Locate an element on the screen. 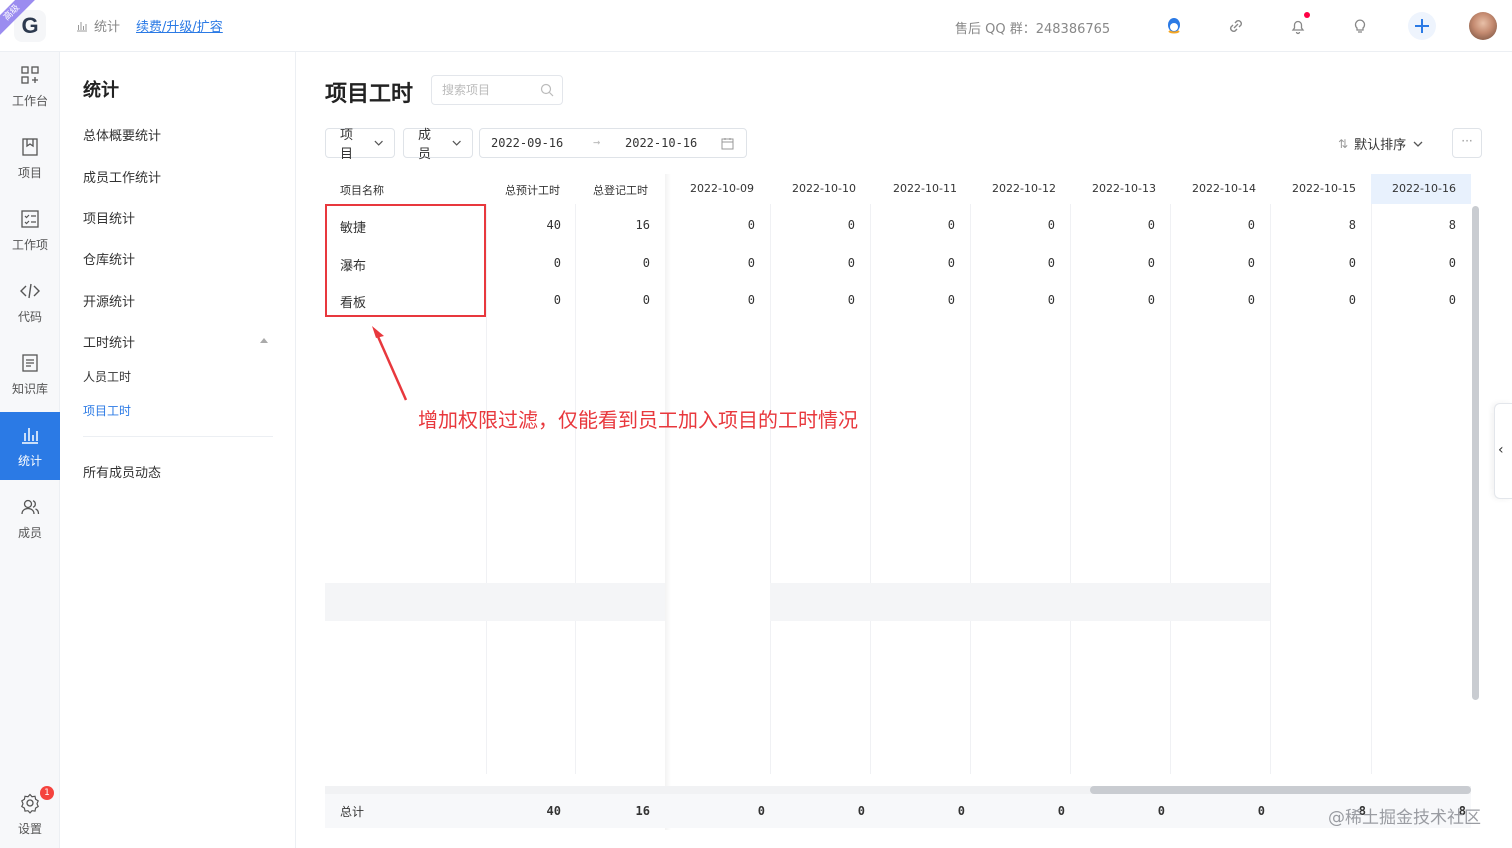 Image resolution: width=1512 pixels, height=848 pixels. sidebar-item-all-activity: 所有成员动态 is located at coordinates (122, 471).